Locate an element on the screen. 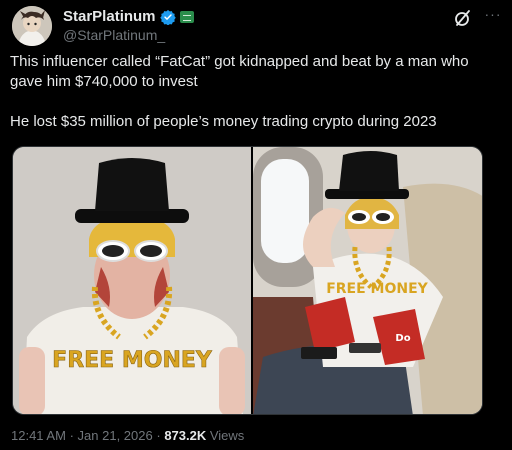 Image resolution: width=512 pixels, height=450 pixels. bag-text: Do is located at coordinates (402, 338).